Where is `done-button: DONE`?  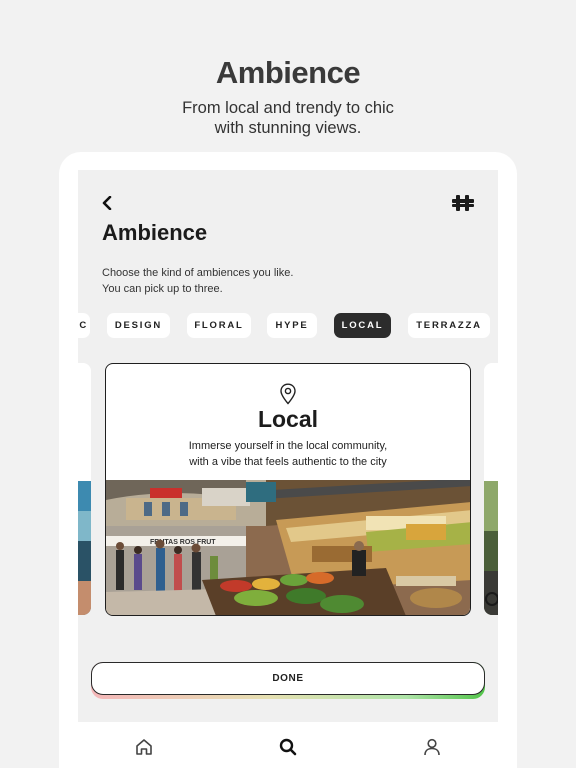
done-button: DONE is located at coordinates (288, 678).